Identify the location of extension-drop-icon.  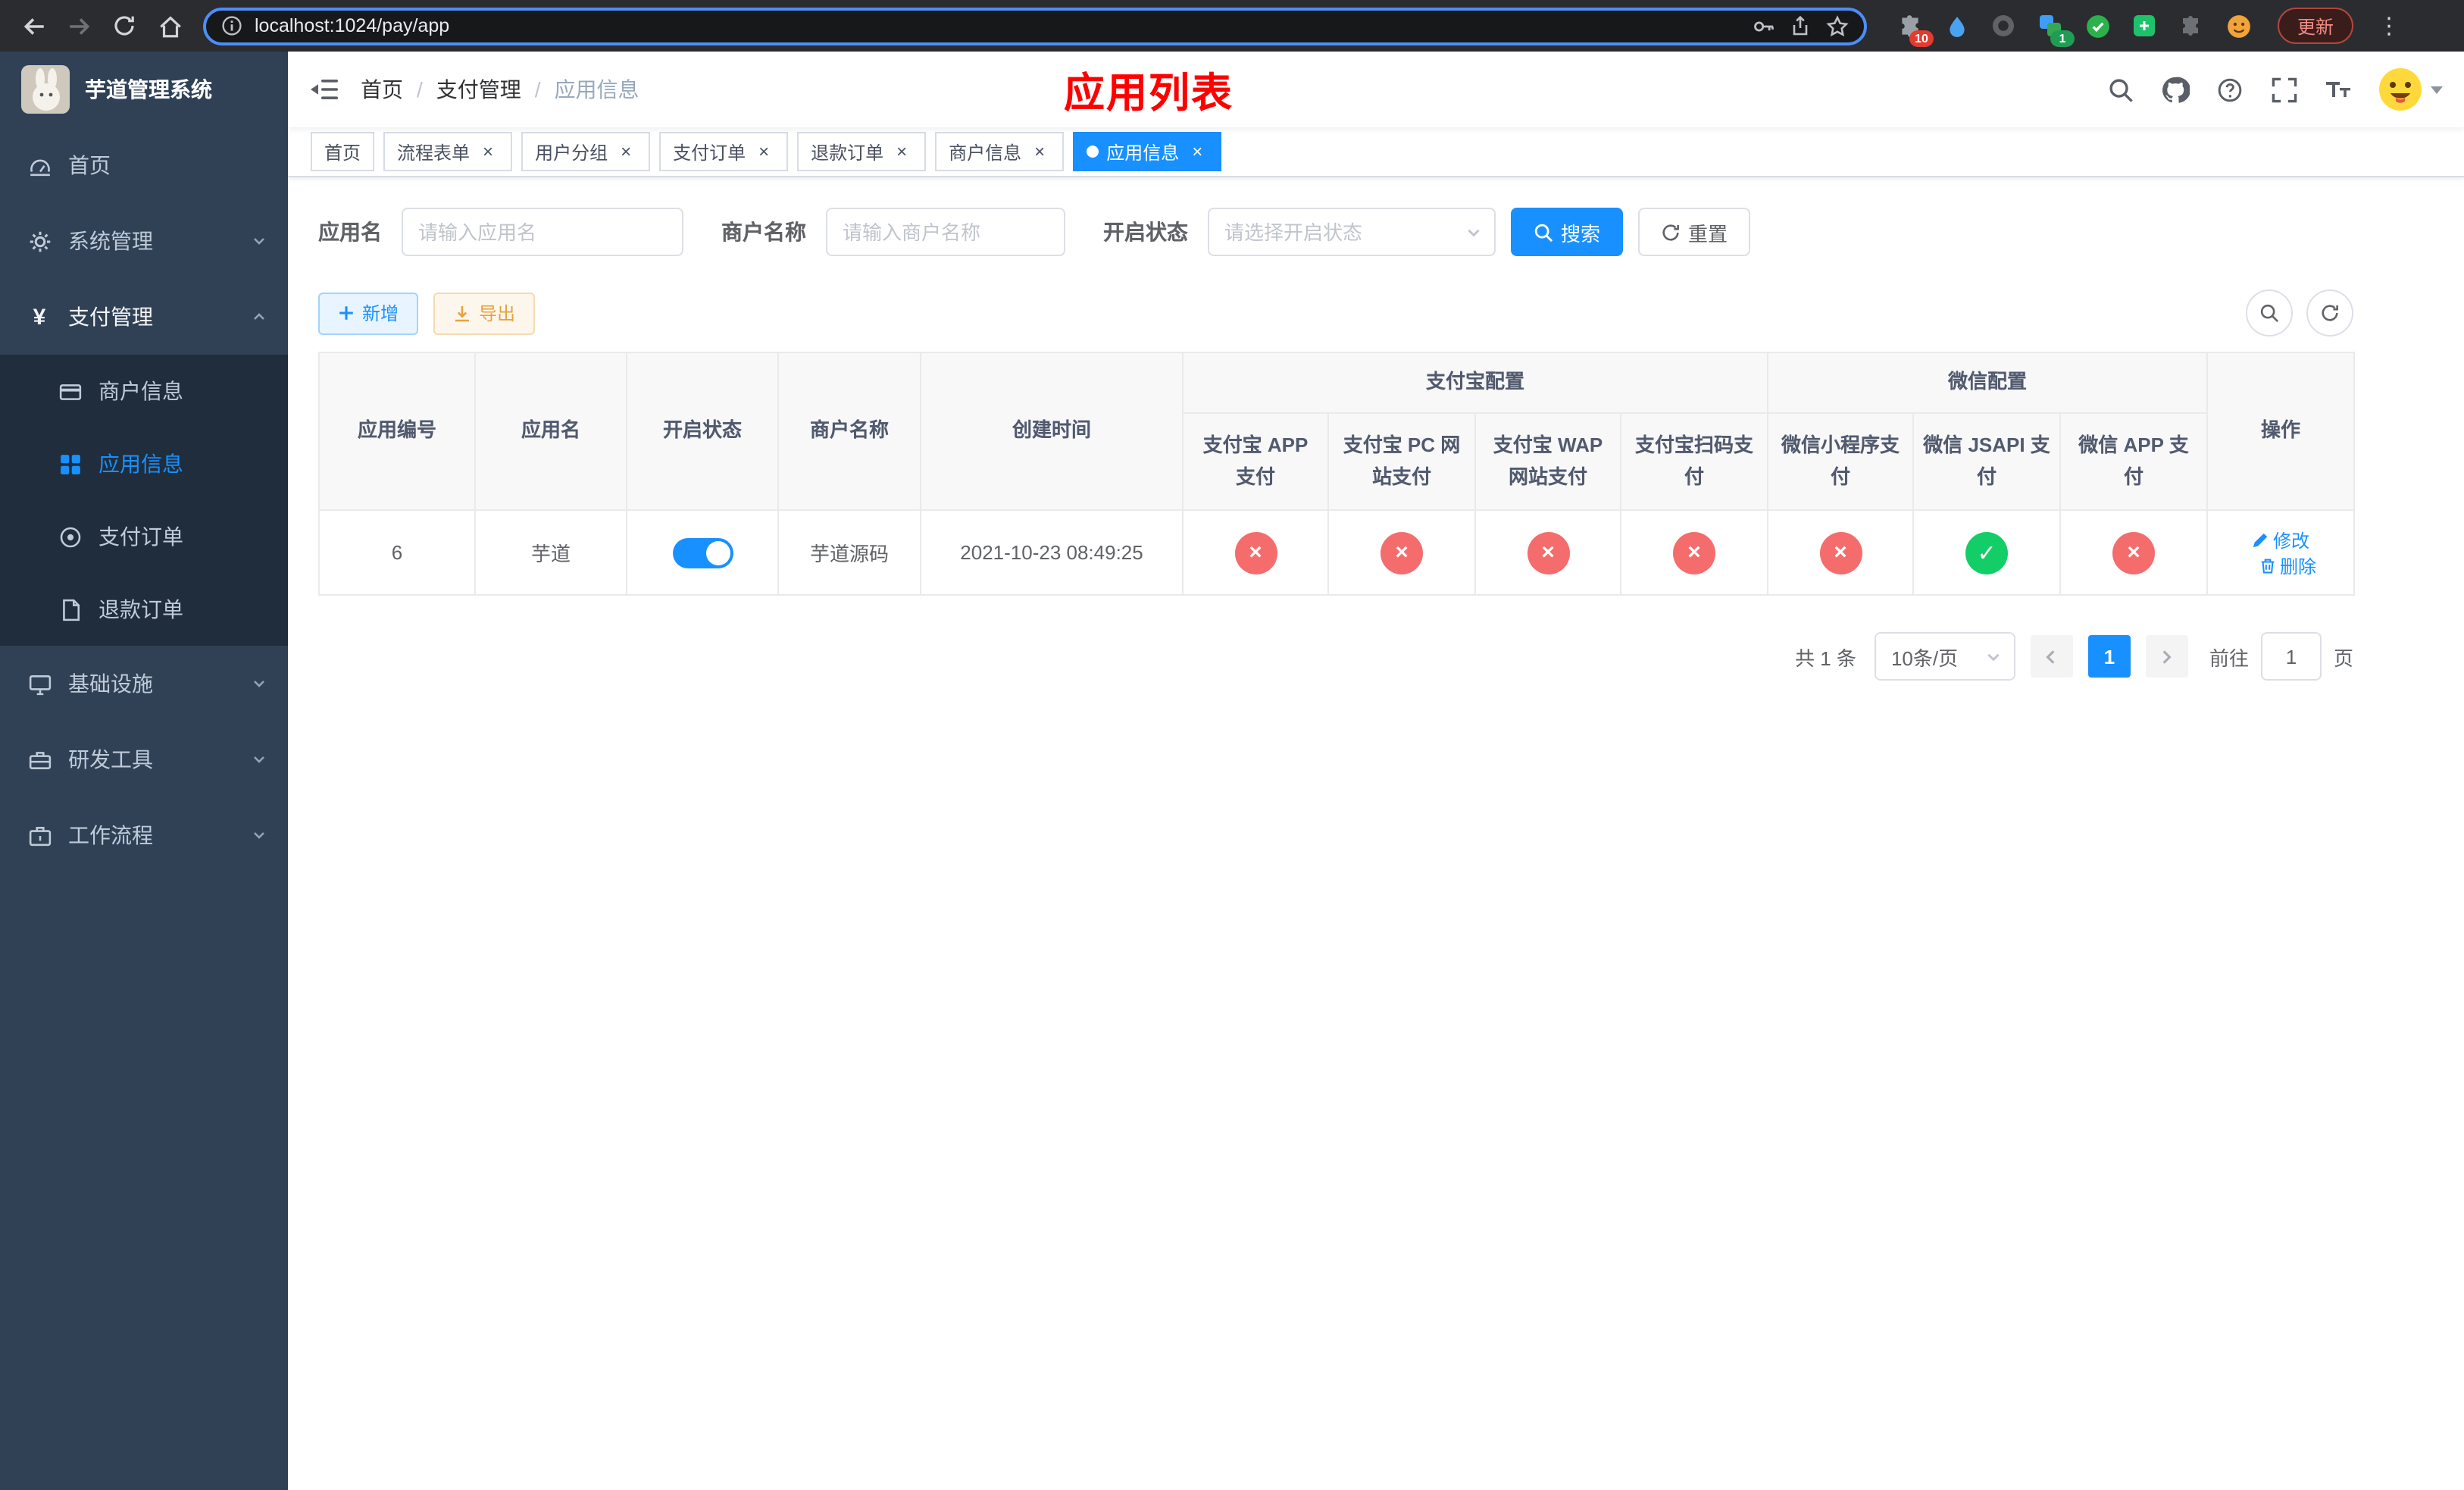
(1956, 26).